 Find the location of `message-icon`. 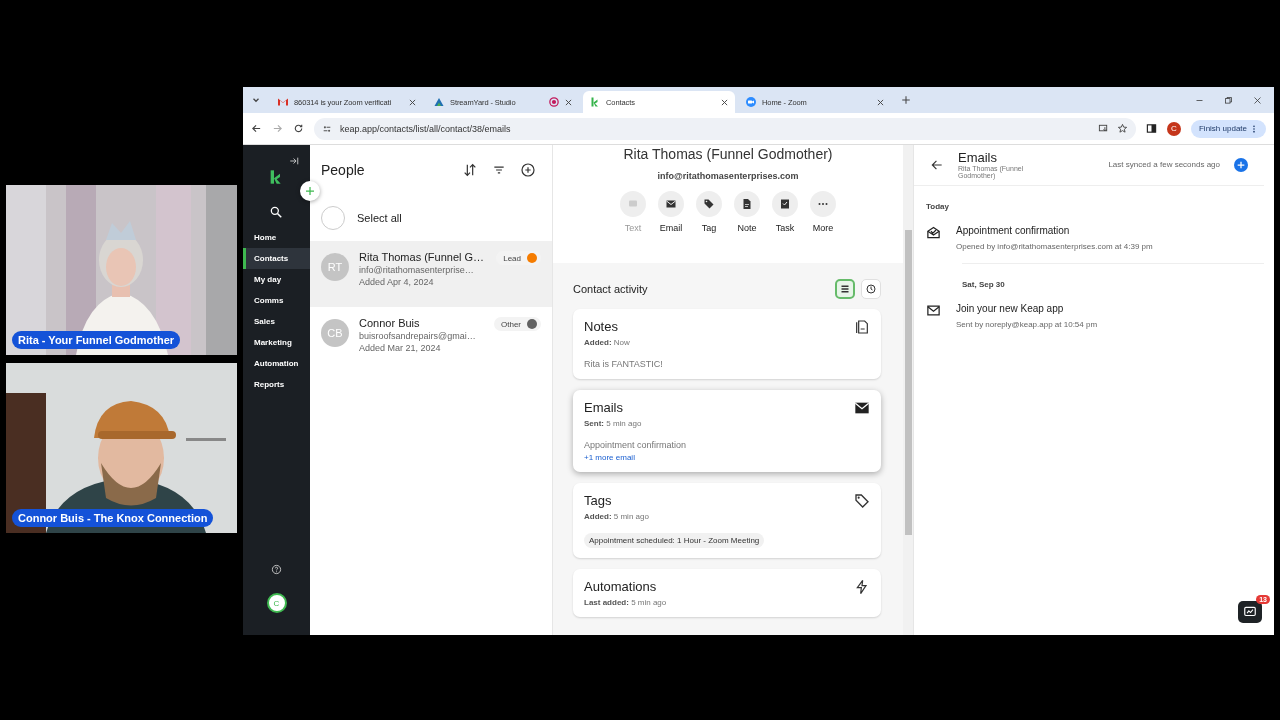

message-icon is located at coordinates (633, 204).